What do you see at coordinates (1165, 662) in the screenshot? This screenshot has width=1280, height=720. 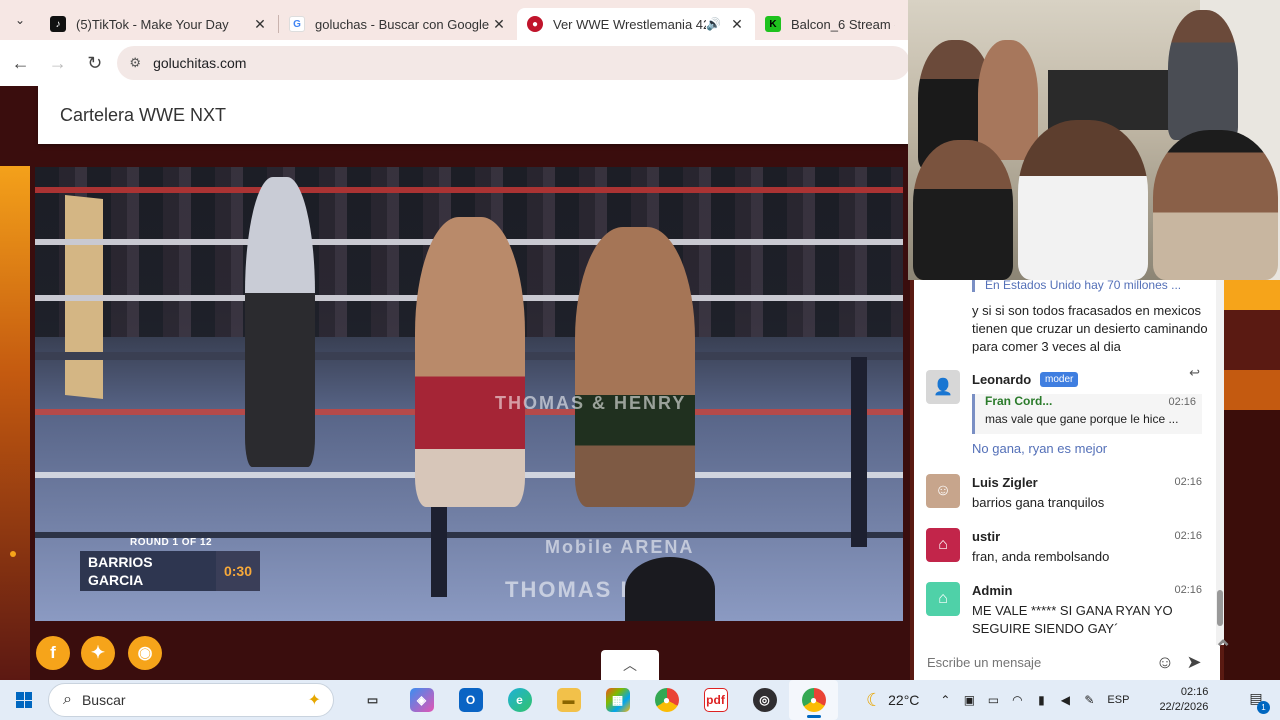 I see `emoji-icon: ☺` at bounding box center [1165, 662].